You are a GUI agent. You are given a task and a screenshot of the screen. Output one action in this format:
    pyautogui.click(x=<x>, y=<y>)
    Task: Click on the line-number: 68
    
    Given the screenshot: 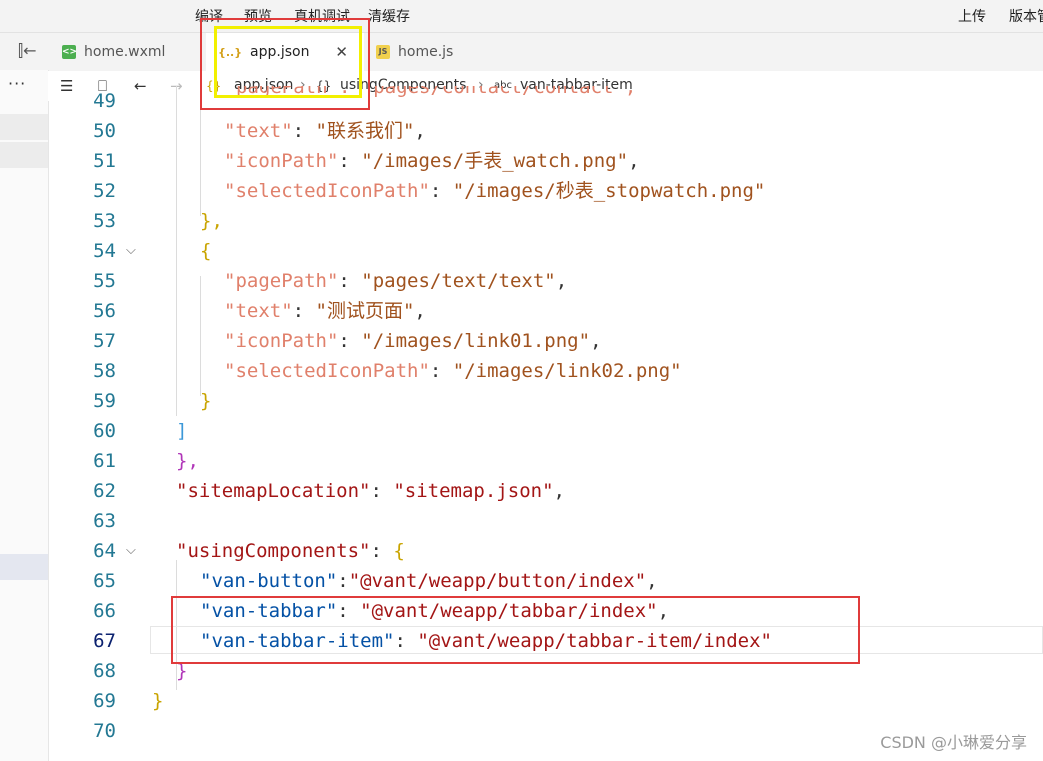 What is the action you would take?
    pyautogui.click(x=104, y=671)
    